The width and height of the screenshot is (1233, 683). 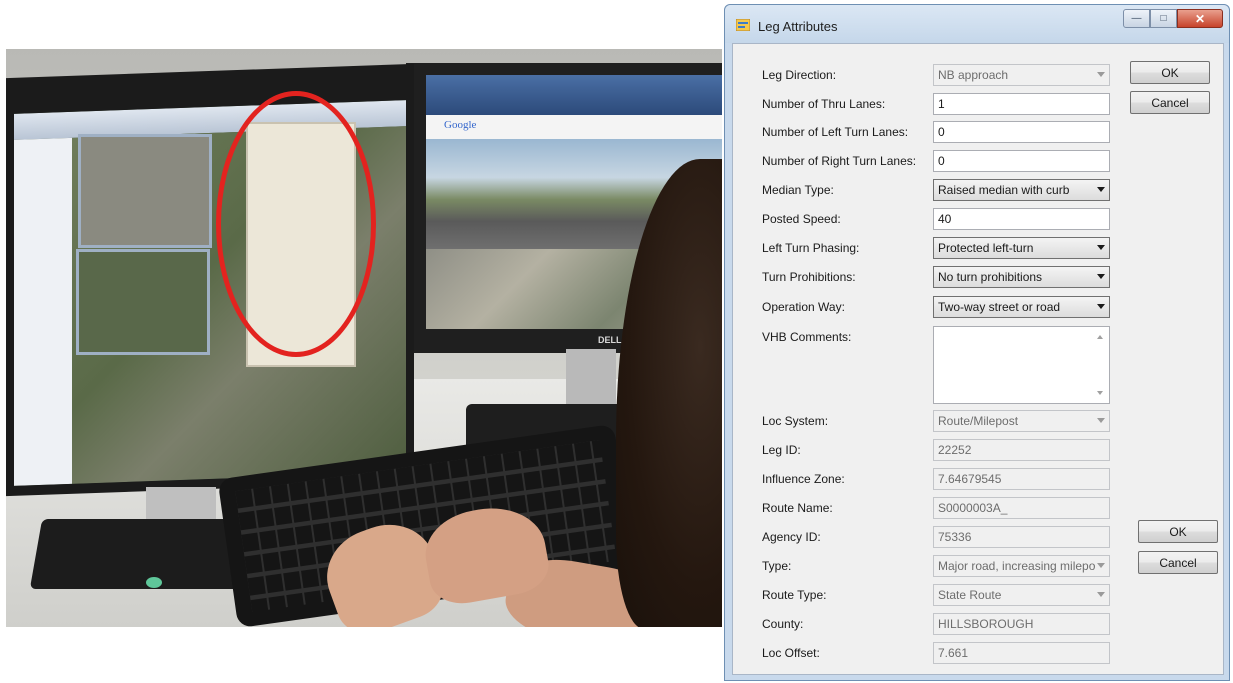 I want to click on median-type-label: Median Type:, so click(x=798, y=190).